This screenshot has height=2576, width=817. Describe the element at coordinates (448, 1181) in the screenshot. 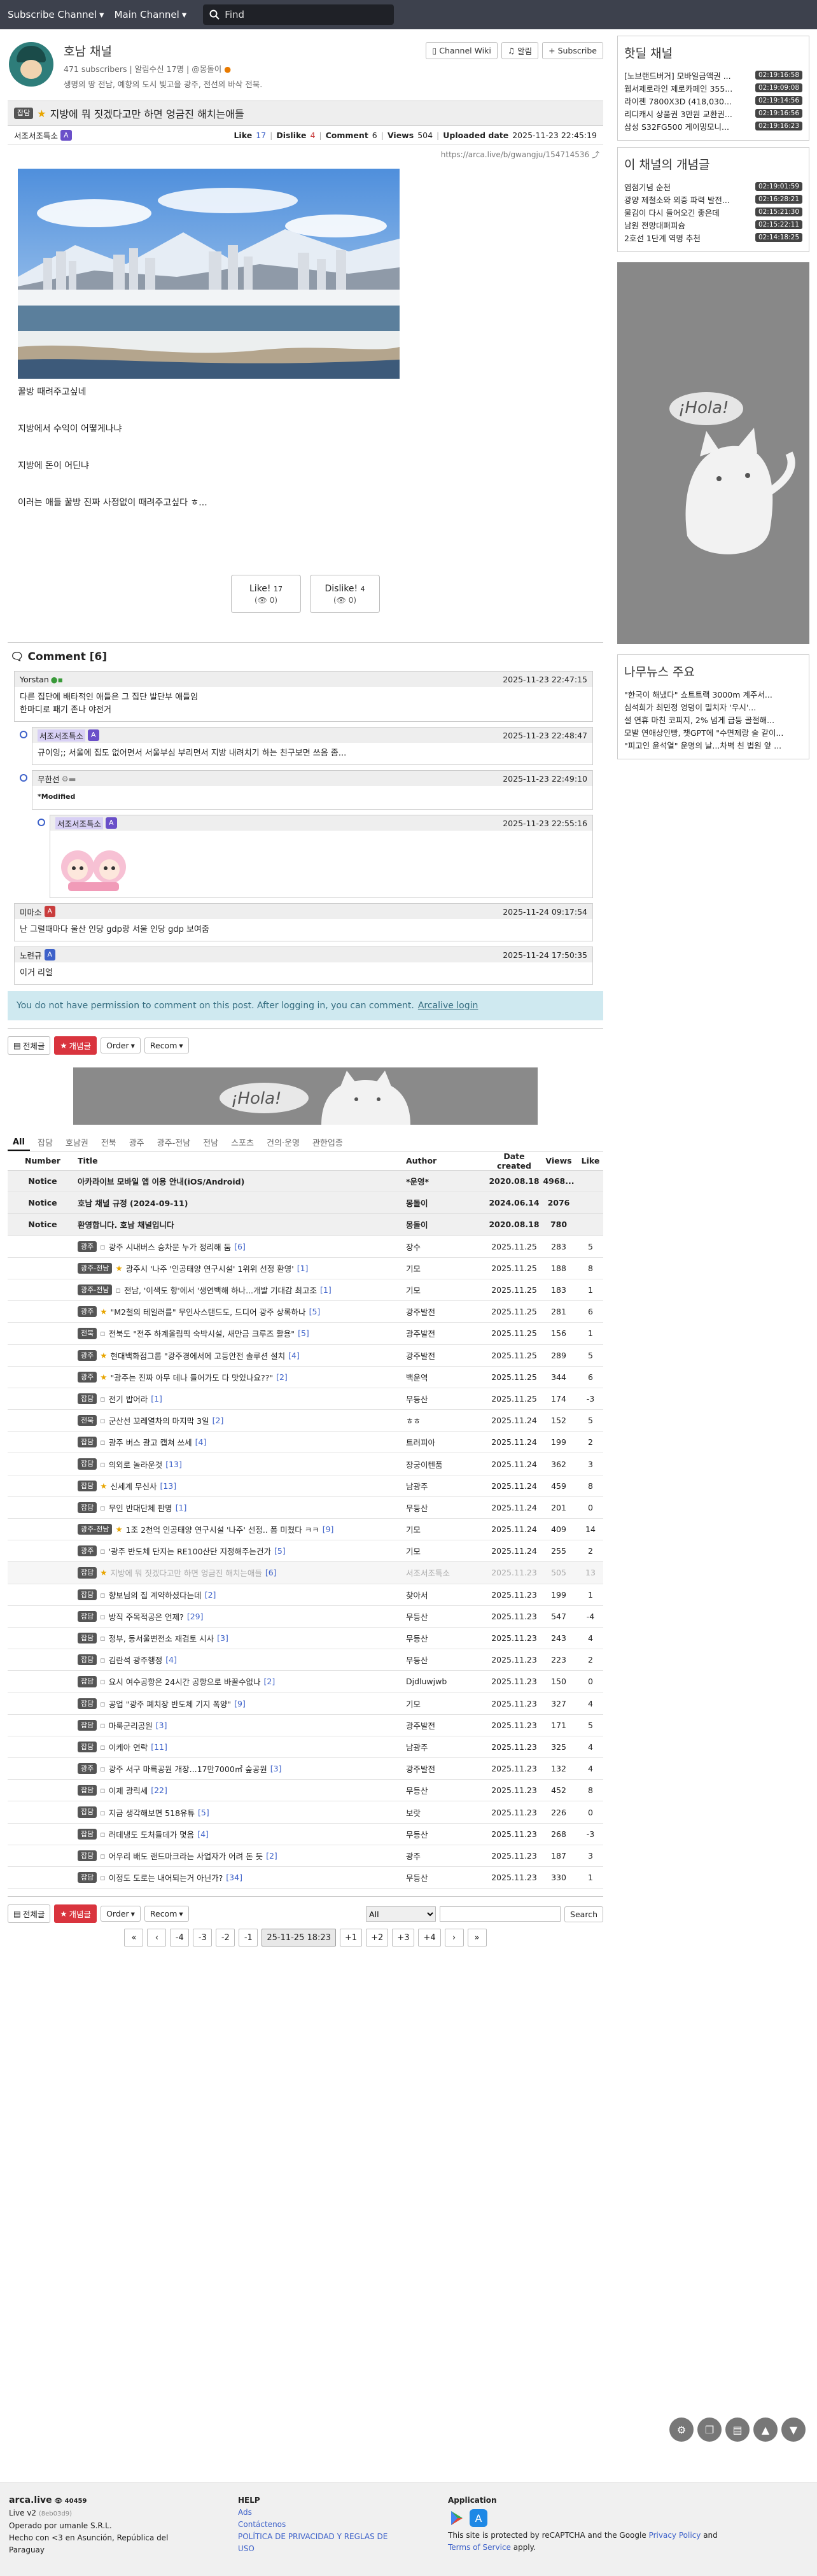

I see `row-author: *운영*` at that location.